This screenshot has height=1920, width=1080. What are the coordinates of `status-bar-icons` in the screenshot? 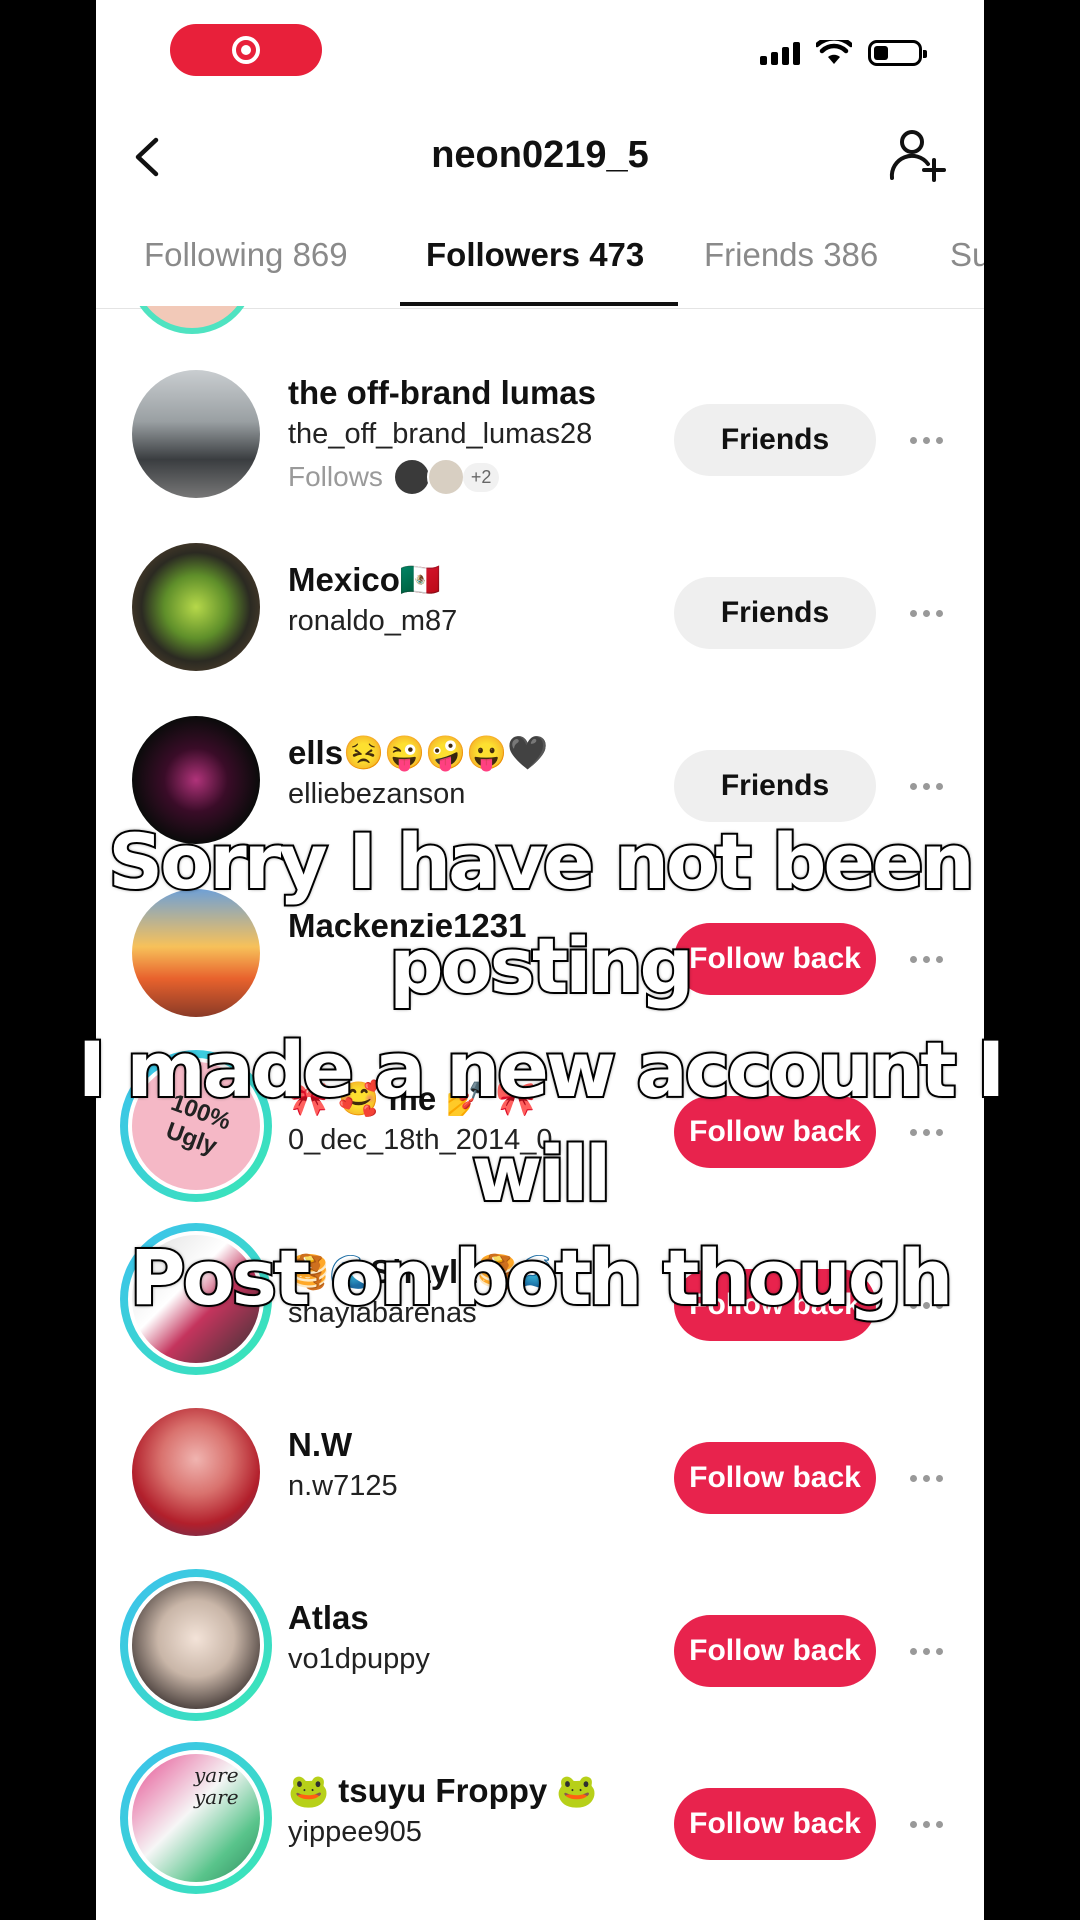 It's located at (843, 53).